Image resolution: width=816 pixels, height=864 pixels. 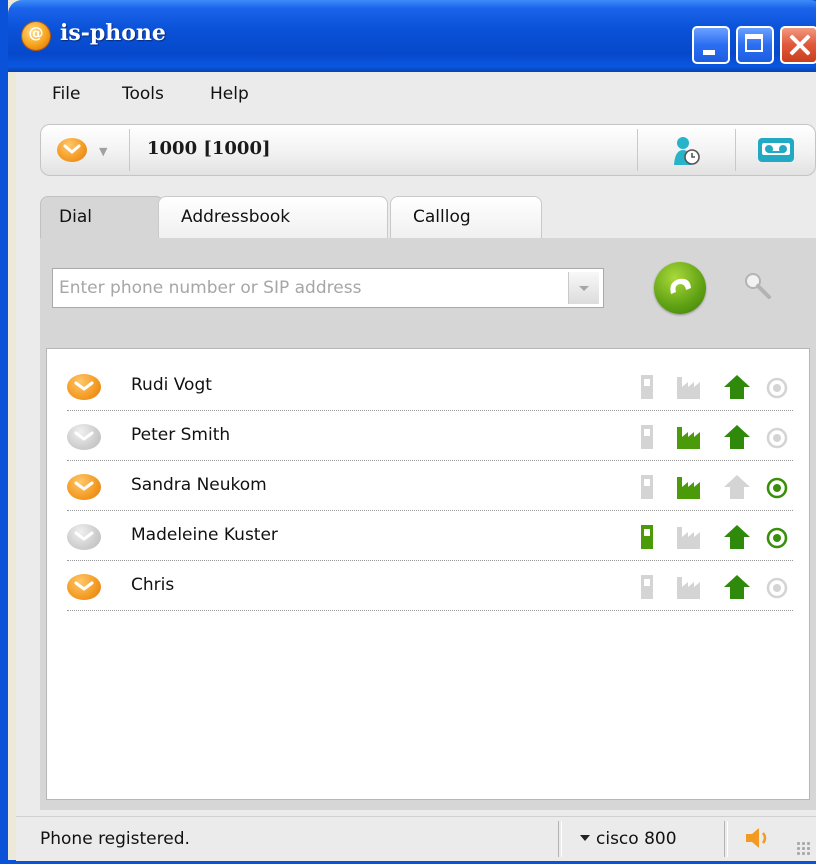 I want to click on resize-grip, so click(x=803, y=848).